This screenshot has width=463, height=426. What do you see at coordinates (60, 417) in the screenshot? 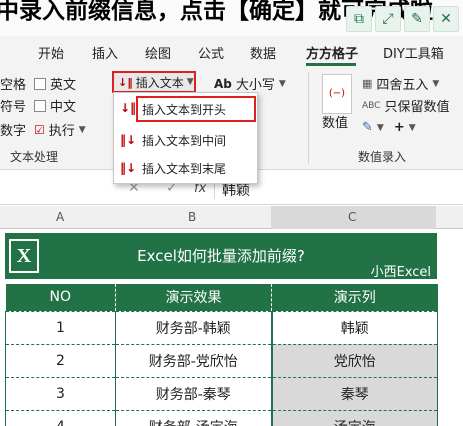
I see `cell-no: 4` at bounding box center [60, 417].